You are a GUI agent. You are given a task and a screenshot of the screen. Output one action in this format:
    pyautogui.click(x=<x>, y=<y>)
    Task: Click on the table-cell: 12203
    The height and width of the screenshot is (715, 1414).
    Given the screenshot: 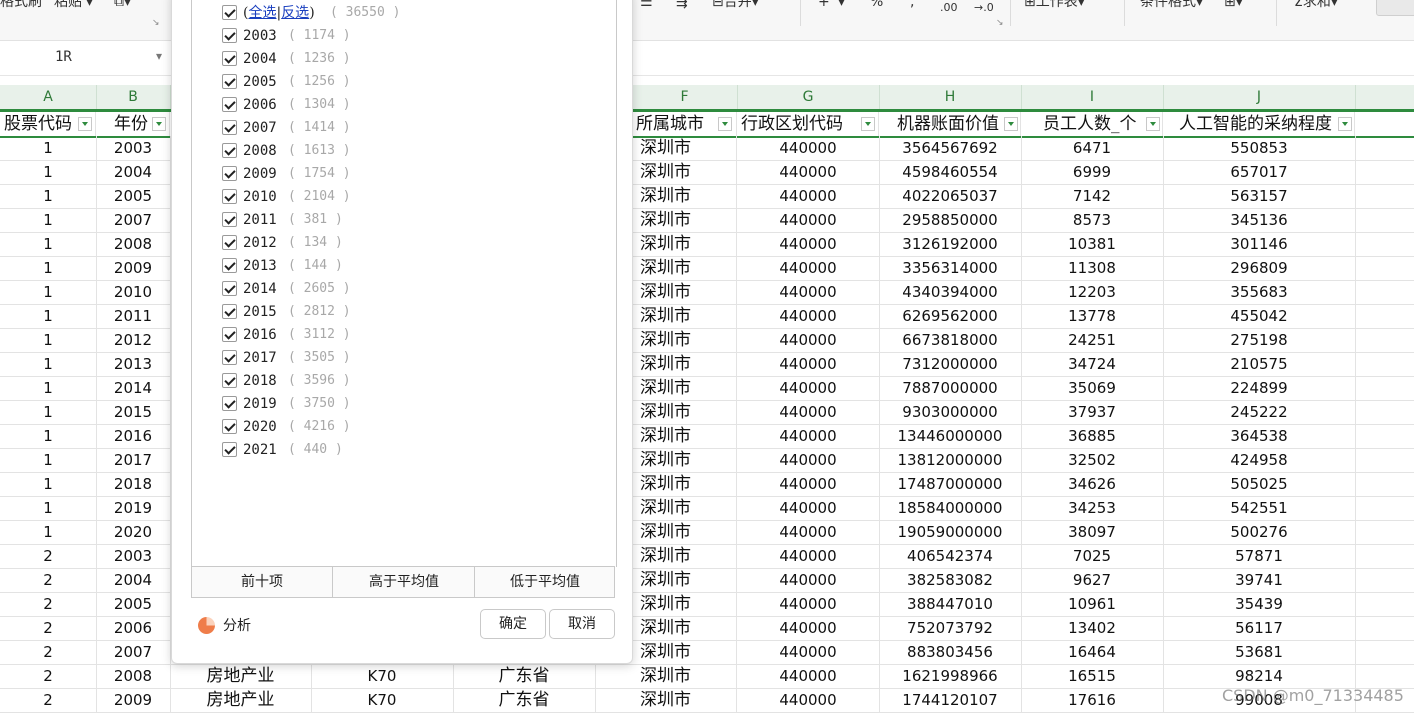 What is the action you would take?
    pyautogui.click(x=1092, y=292)
    